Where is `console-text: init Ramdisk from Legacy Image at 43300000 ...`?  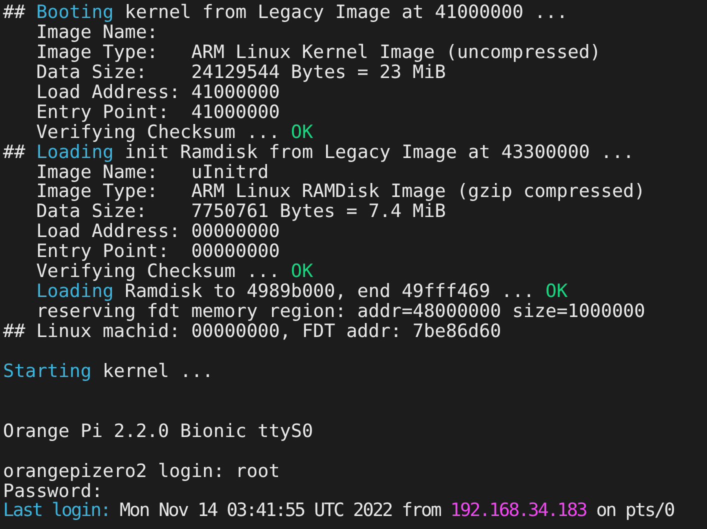 console-text: init Ramdisk from Legacy Image at 43300000 ... is located at coordinates (379, 152).